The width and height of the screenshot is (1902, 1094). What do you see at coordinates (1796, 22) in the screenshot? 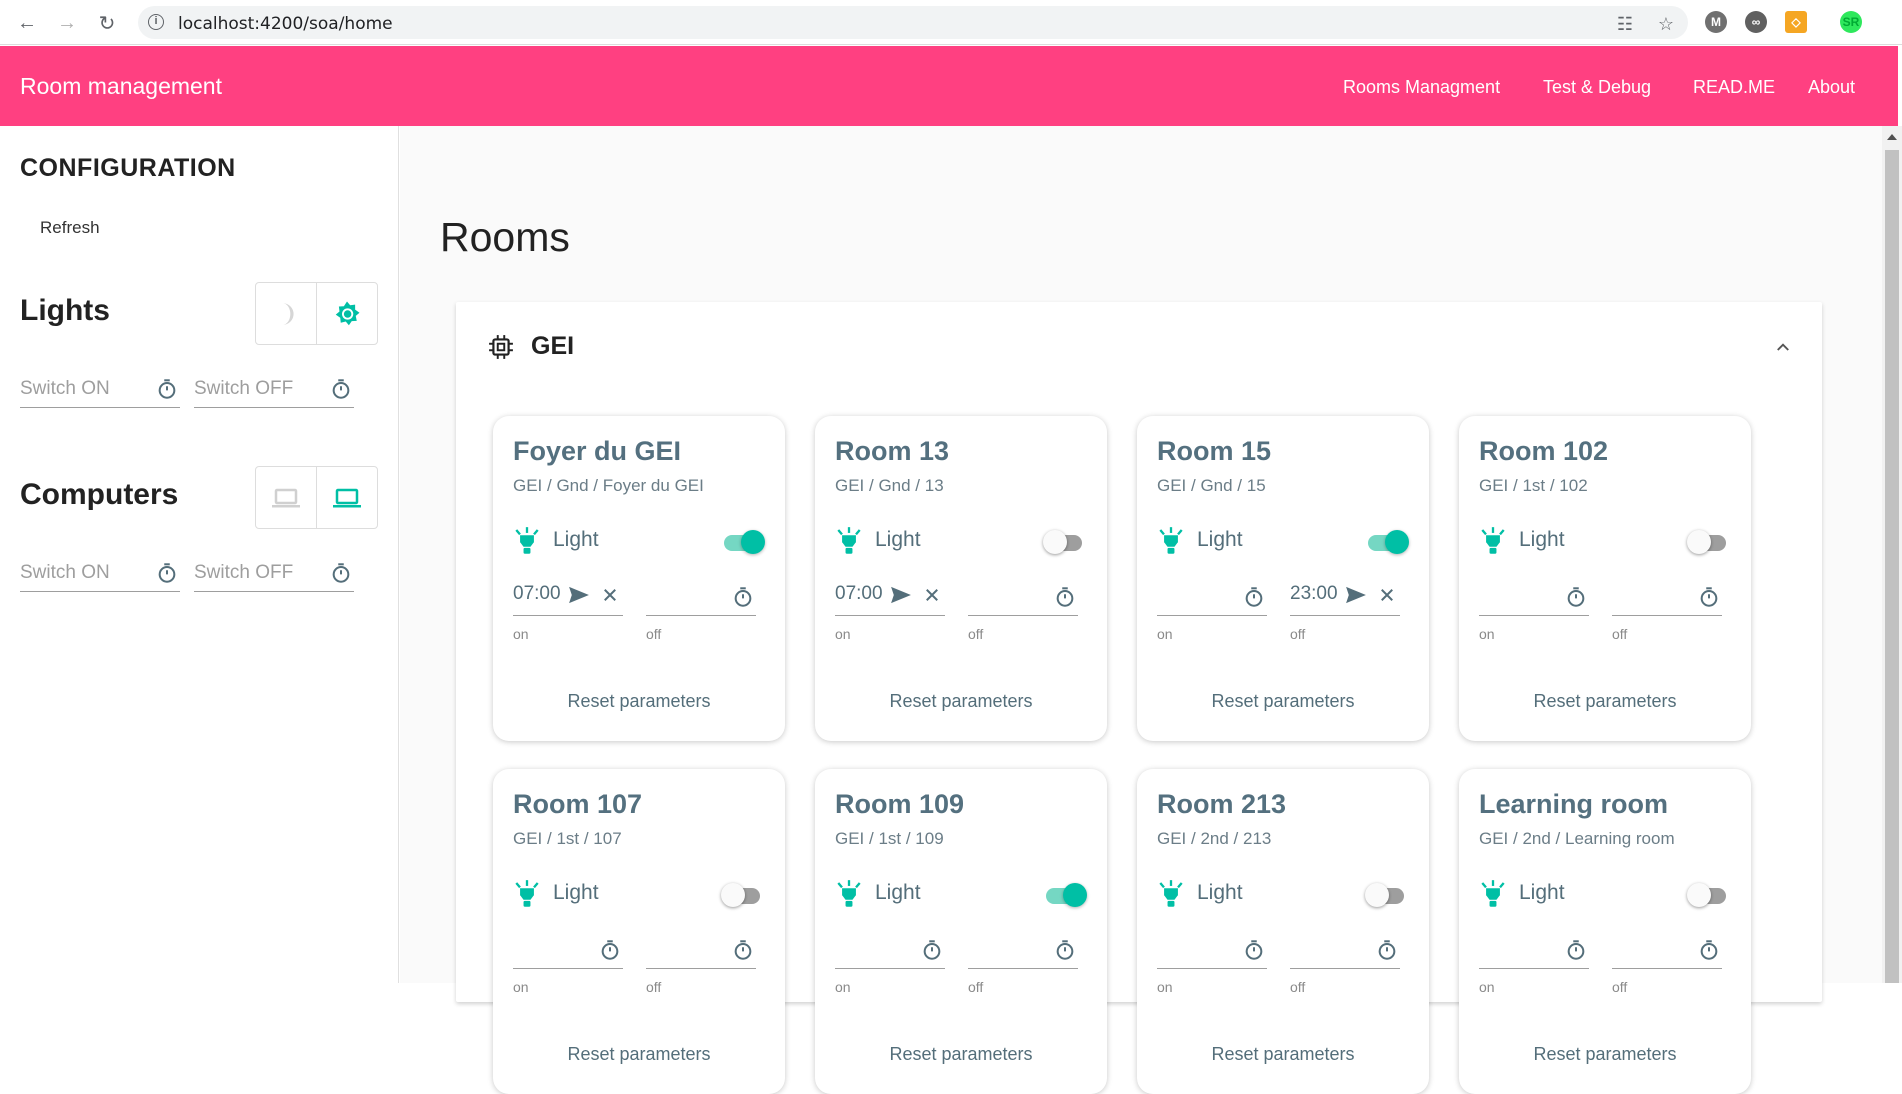
I see `extension-cube-icon: ◇` at bounding box center [1796, 22].